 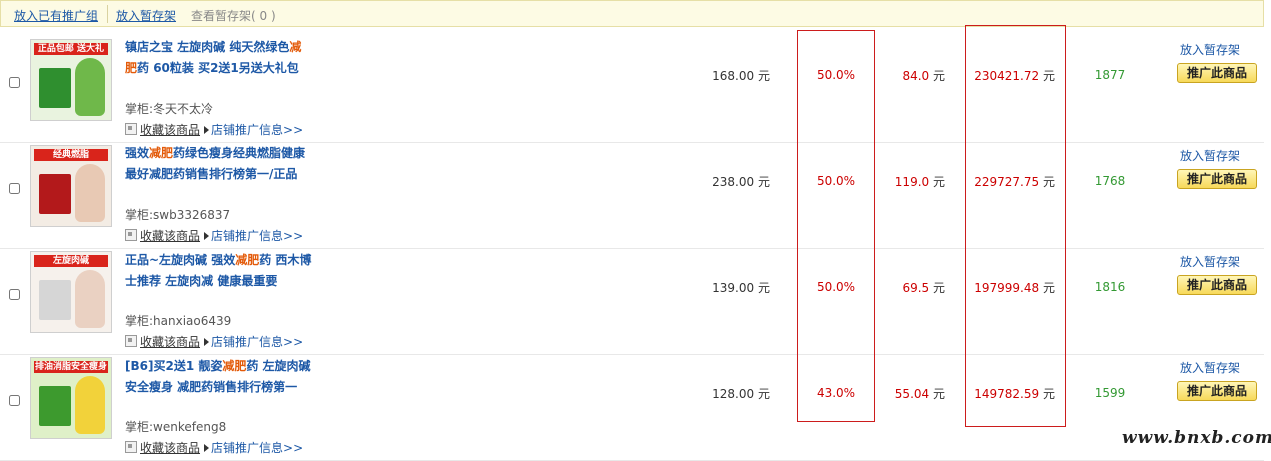 What do you see at coordinates (174, 366) in the screenshot?
I see `title-text: [B6]买2送1 靓姿` at bounding box center [174, 366].